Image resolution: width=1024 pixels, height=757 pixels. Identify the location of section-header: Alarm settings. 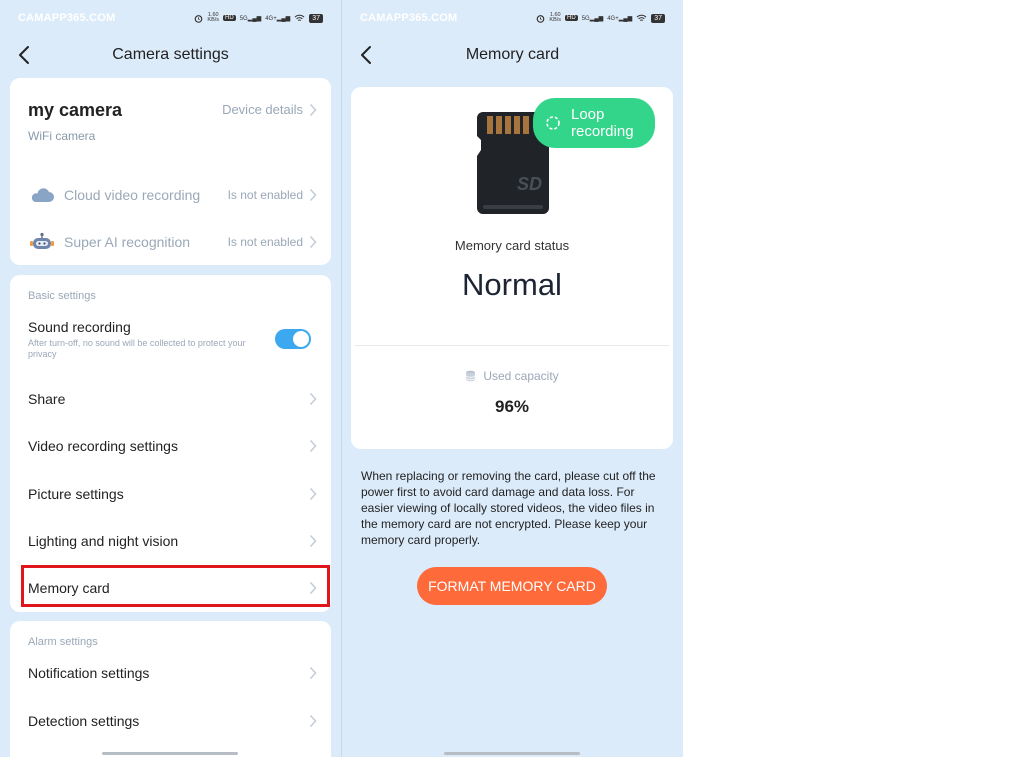
(63, 642).